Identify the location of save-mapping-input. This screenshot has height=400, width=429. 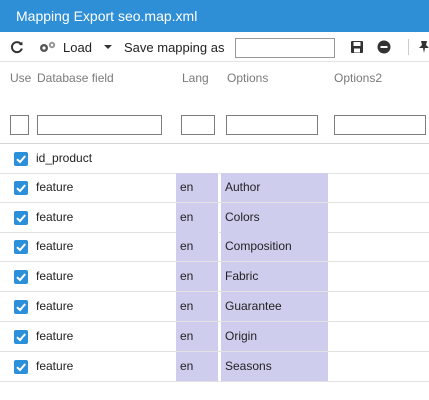
(285, 48).